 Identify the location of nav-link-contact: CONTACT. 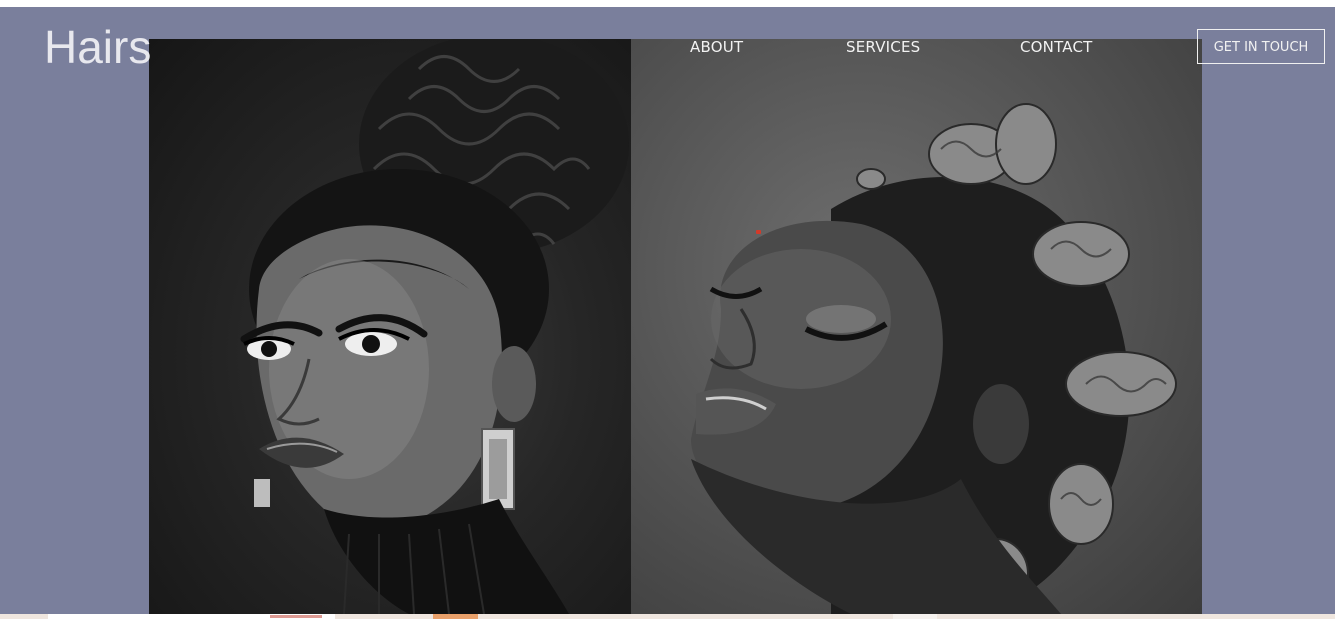
(1056, 47).